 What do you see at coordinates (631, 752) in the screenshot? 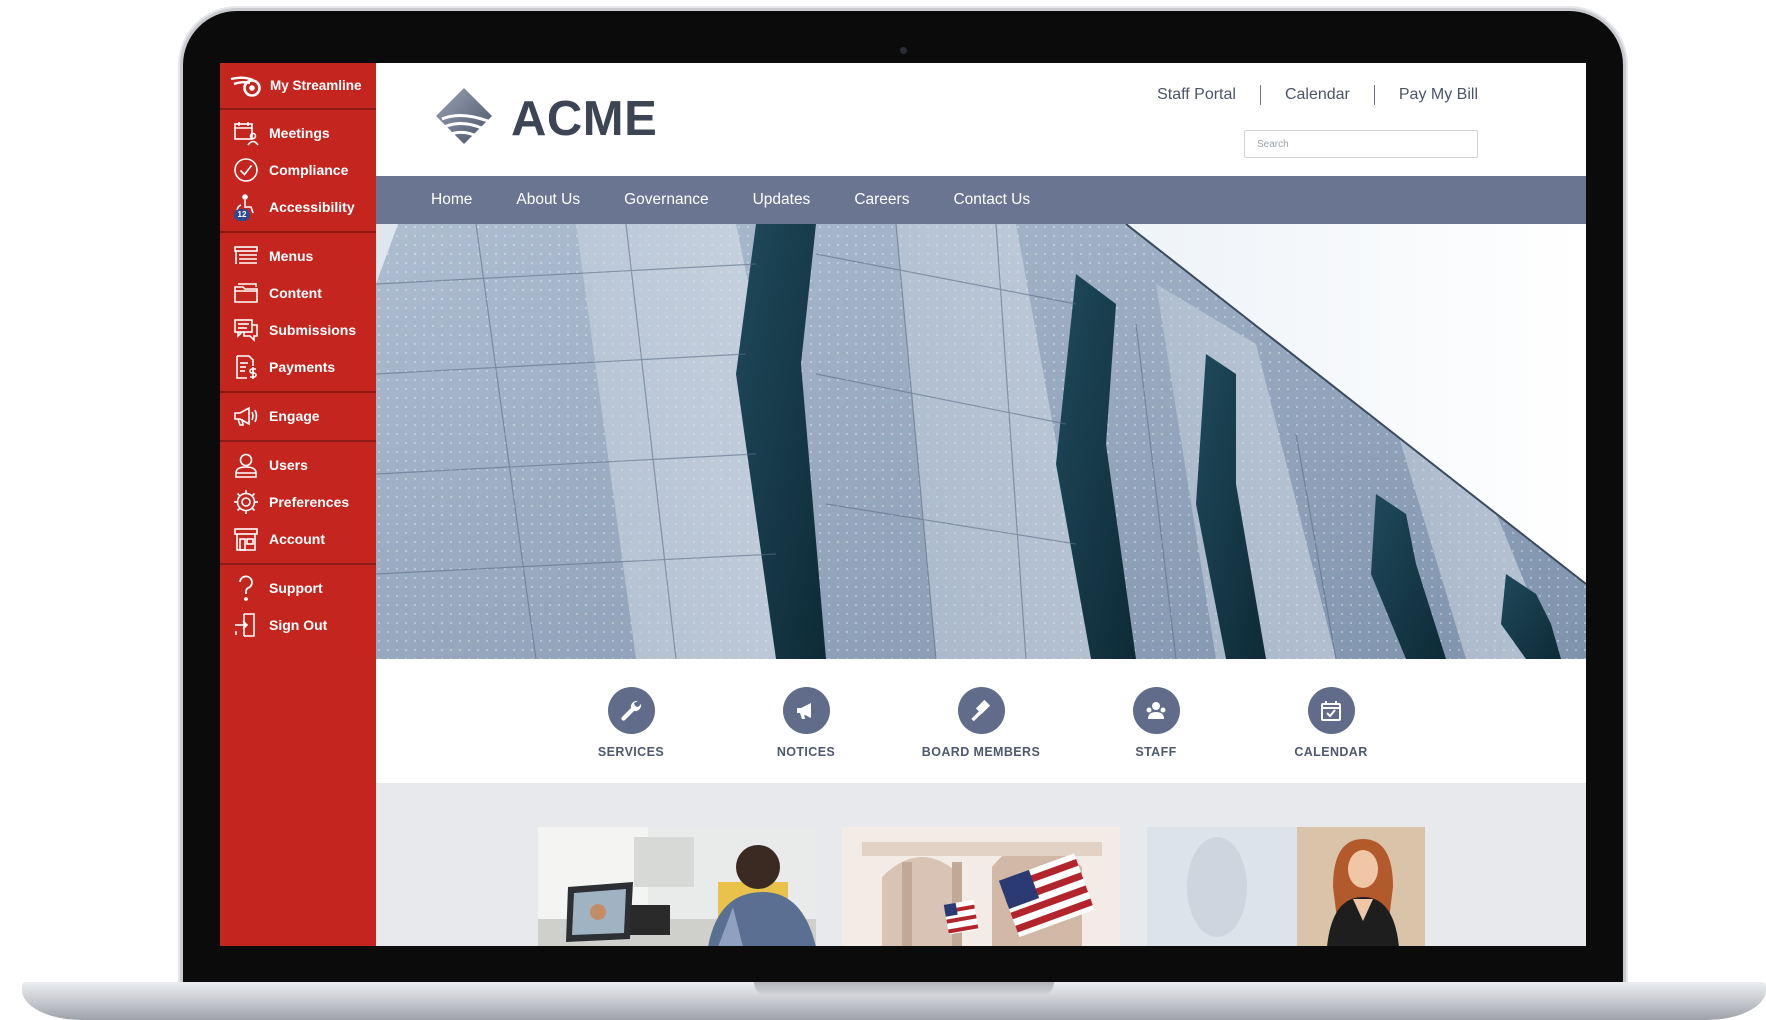
I see `quick-link-label: SERVICES` at bounding box center [631, 752].